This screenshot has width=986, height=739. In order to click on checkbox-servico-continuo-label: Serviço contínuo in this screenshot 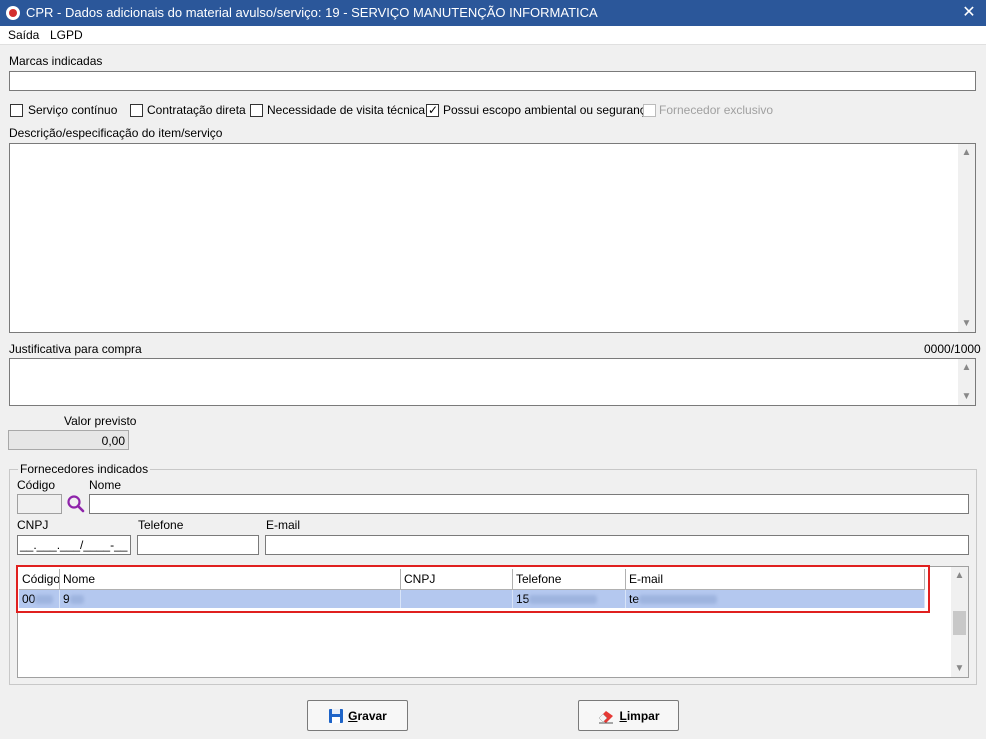, I will do `click(73, 110)`.